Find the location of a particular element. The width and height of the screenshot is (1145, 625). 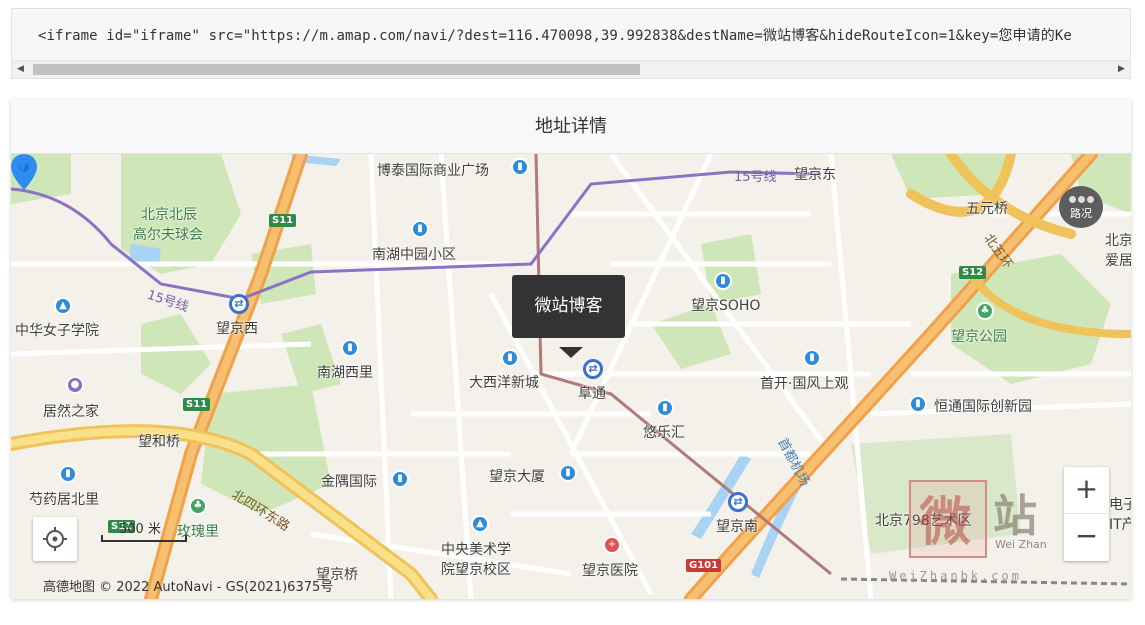

label-gaoer: 高尔夫球会 is located at coordinates (168, 235).